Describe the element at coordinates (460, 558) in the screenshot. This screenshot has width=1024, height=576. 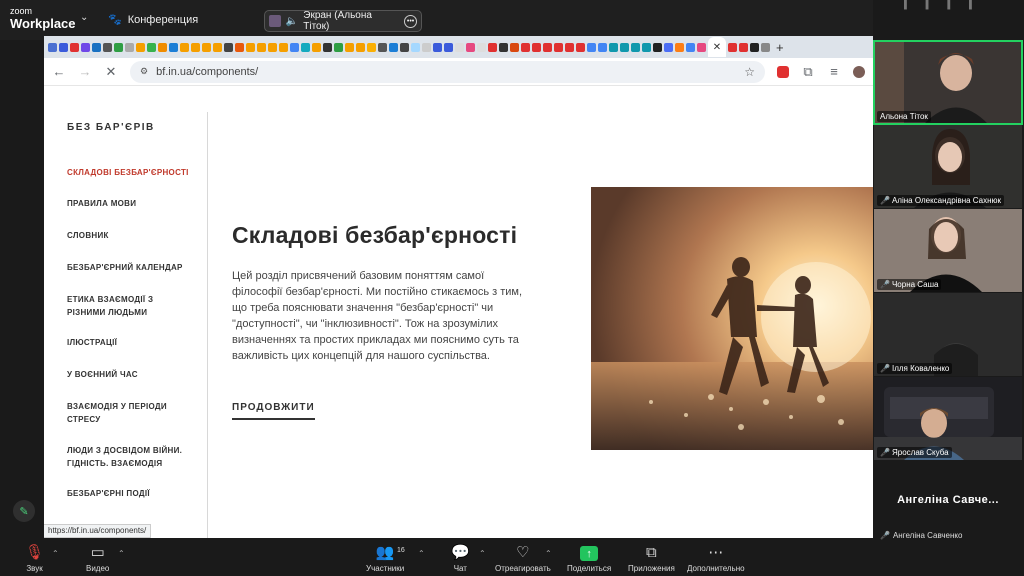
I see `chat-button: 💬 Чат` at that location.